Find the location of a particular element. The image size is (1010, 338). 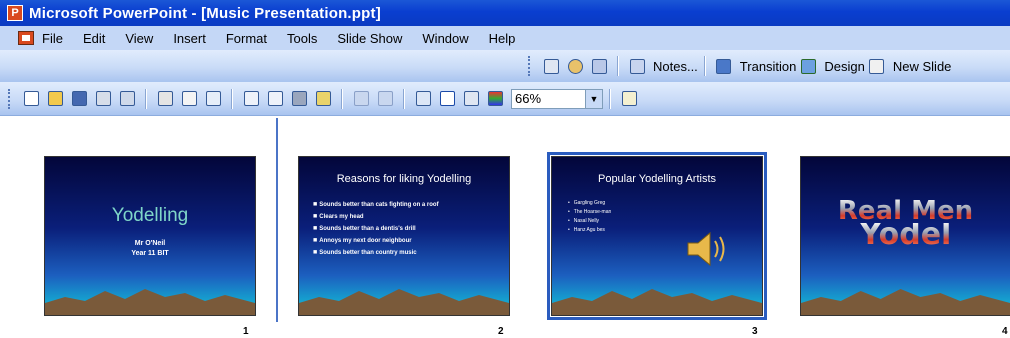

email-icon is located at coordinates (127, 98).